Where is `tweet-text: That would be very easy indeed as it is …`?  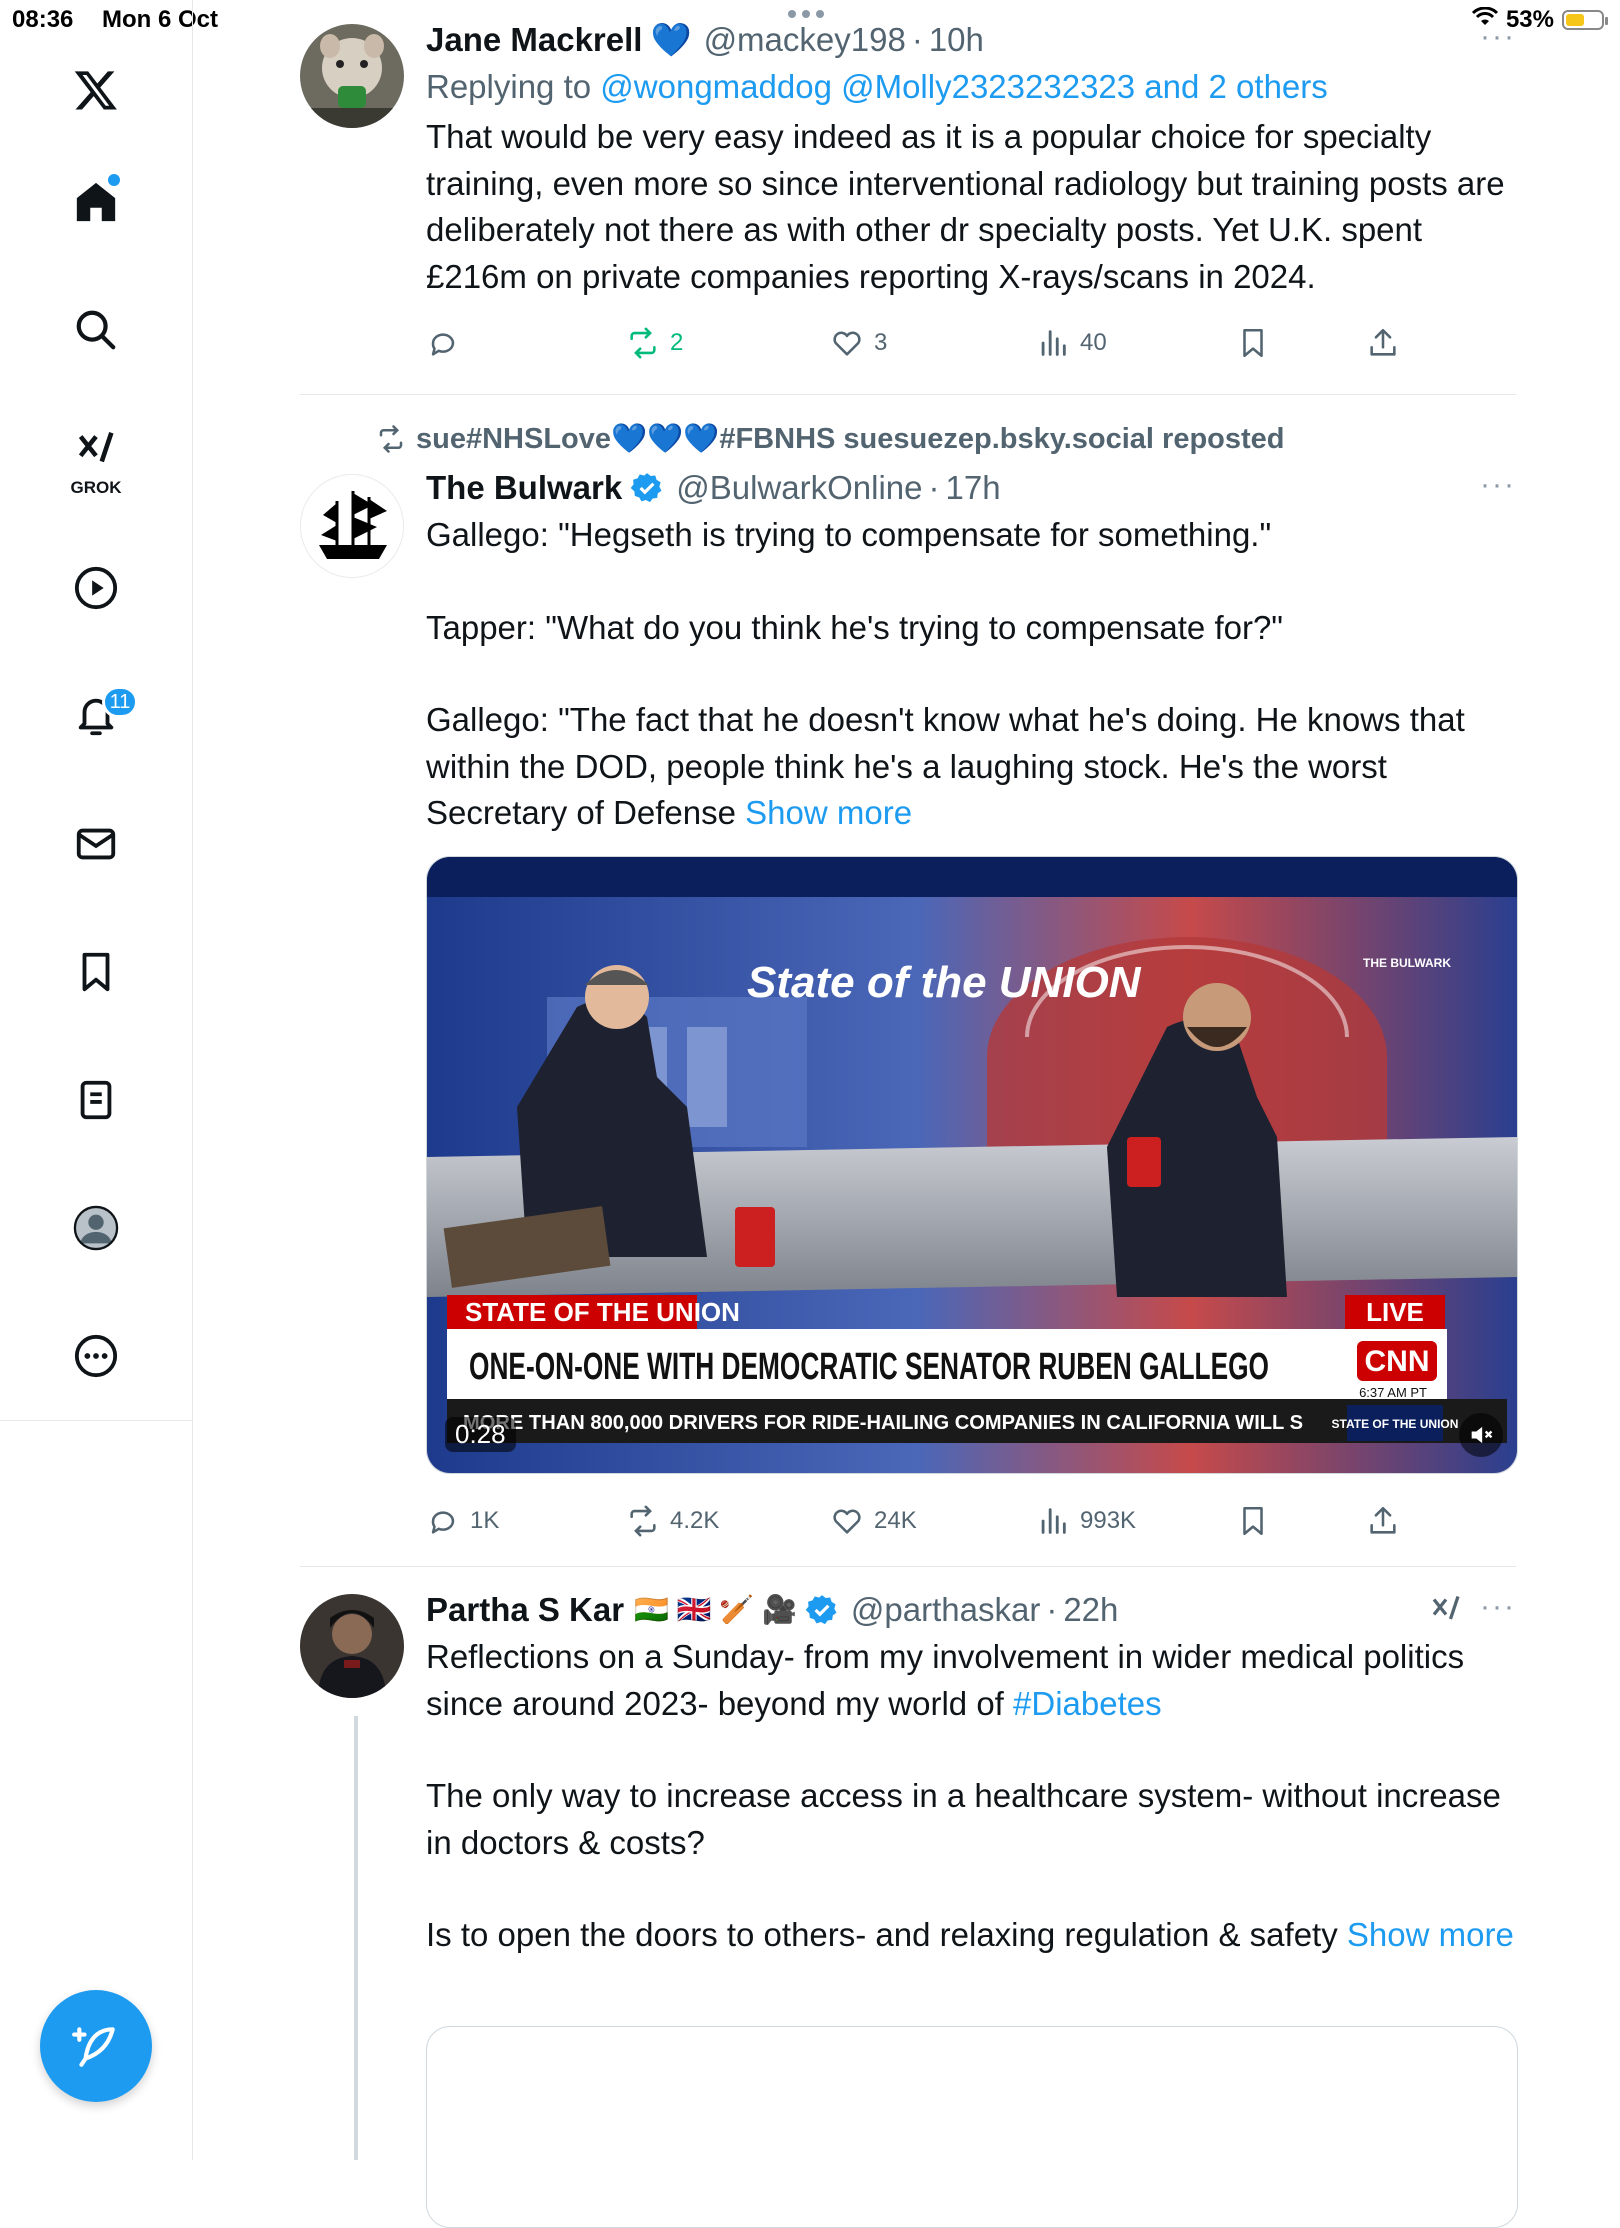
tweet-text: That would be very easy indeed as it is … is located at coordinates (965, 206).